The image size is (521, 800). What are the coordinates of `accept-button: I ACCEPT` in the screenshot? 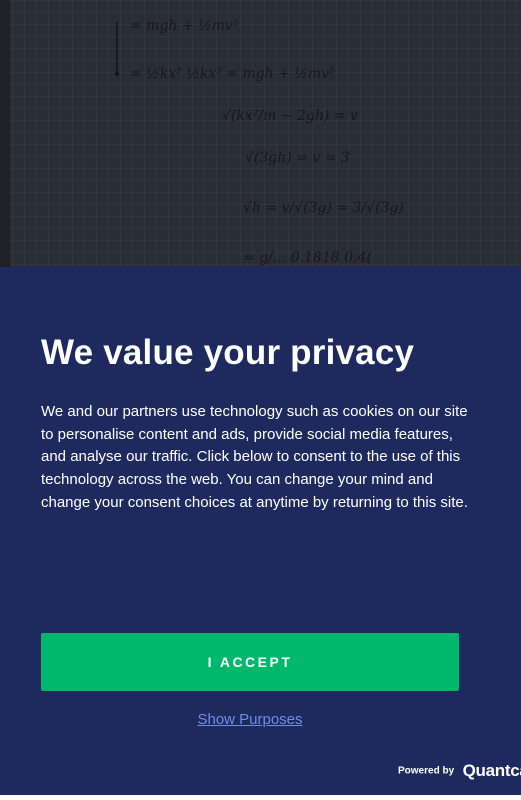 It's located at (250, 662).